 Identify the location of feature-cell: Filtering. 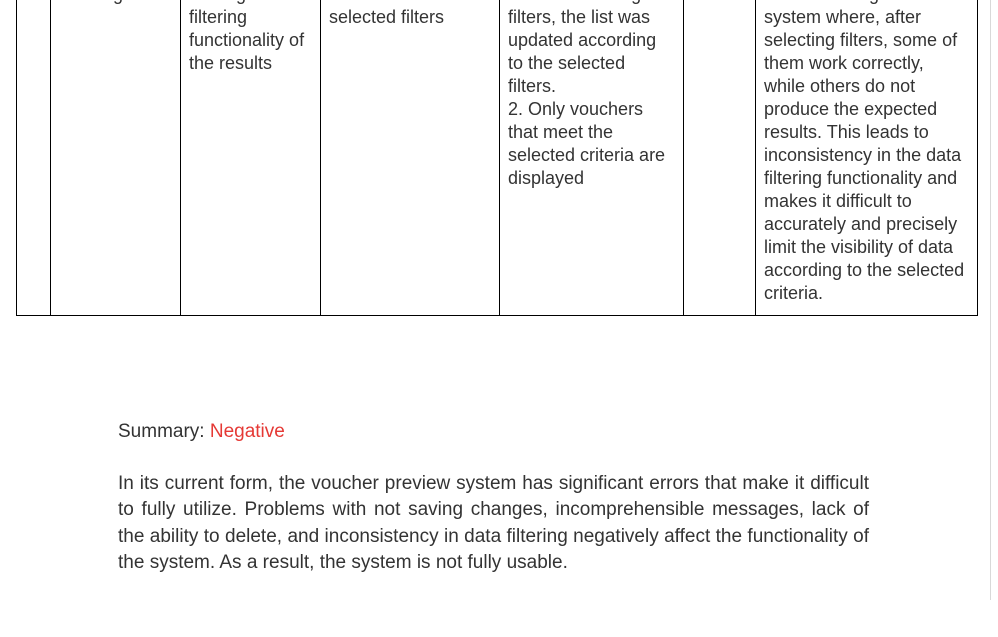
(115, 158).